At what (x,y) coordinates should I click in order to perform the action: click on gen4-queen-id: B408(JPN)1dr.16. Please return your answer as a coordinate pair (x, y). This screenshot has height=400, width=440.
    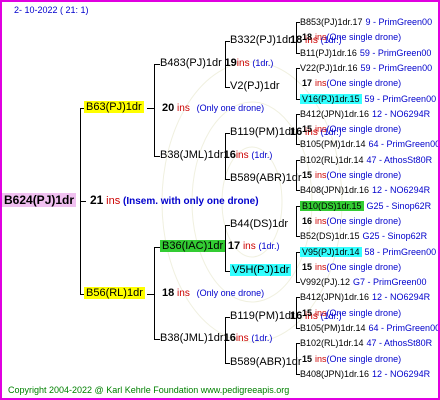
    Looking at the image, I should click on (335, 374).